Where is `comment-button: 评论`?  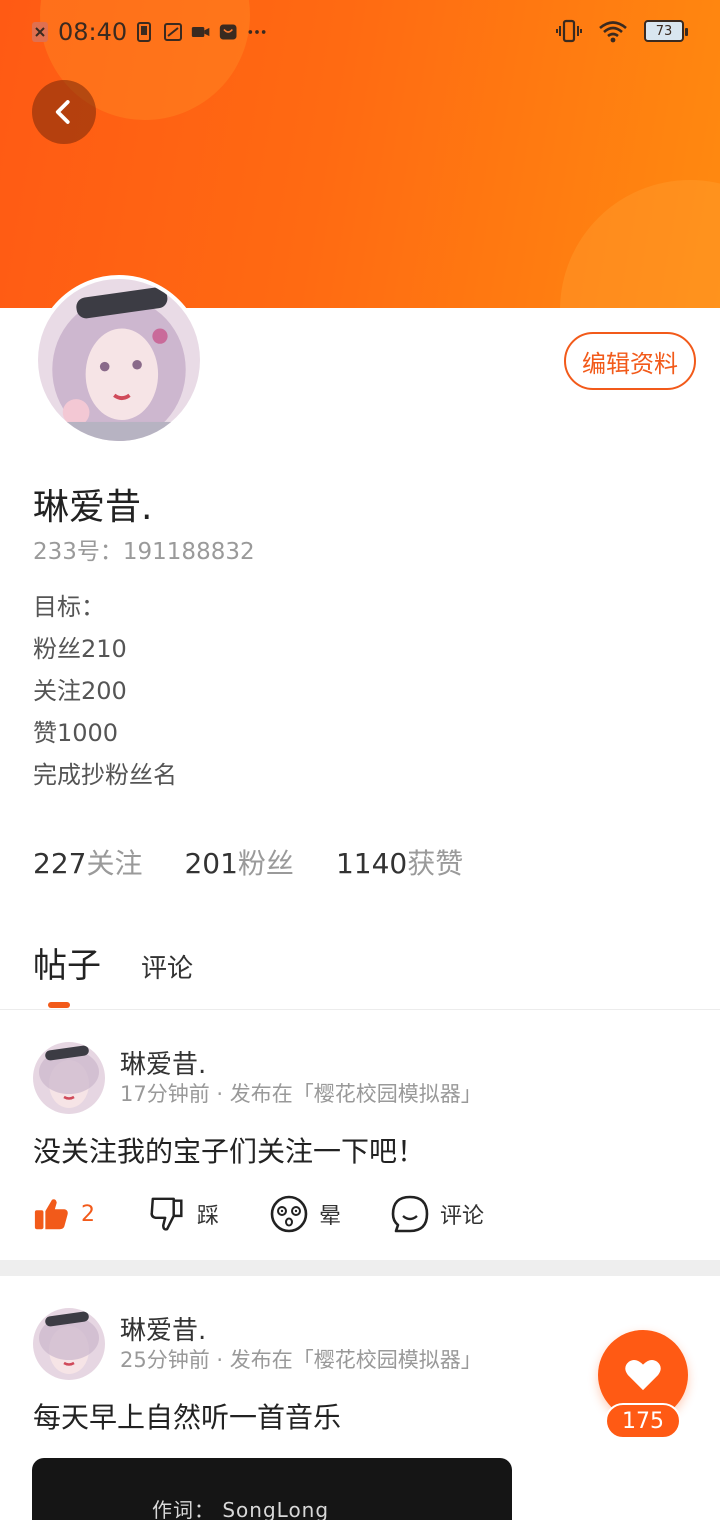
comment-button: 评论 is located at coordinates (437, 1214).